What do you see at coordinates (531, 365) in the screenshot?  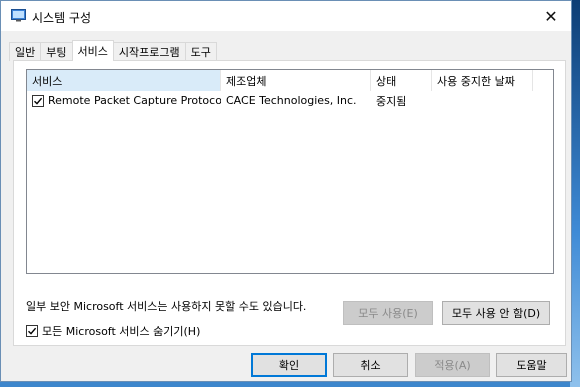 I see `help-button: 도움말` at bounding box center [531, 365].